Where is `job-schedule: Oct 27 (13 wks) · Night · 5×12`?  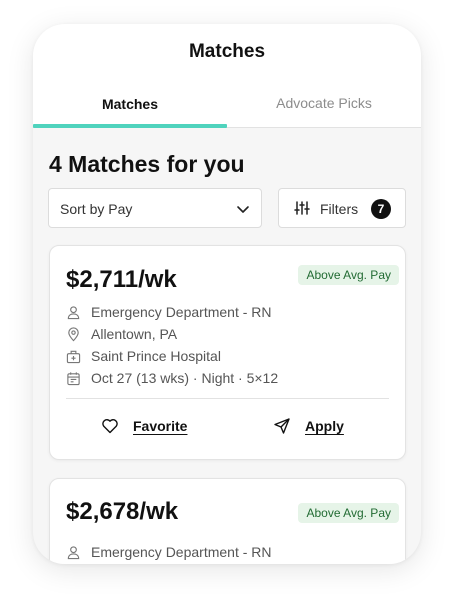 job-schedule: Oct 27 (13 wks) · Night · 5×12 is located at coordinates (172, 378).